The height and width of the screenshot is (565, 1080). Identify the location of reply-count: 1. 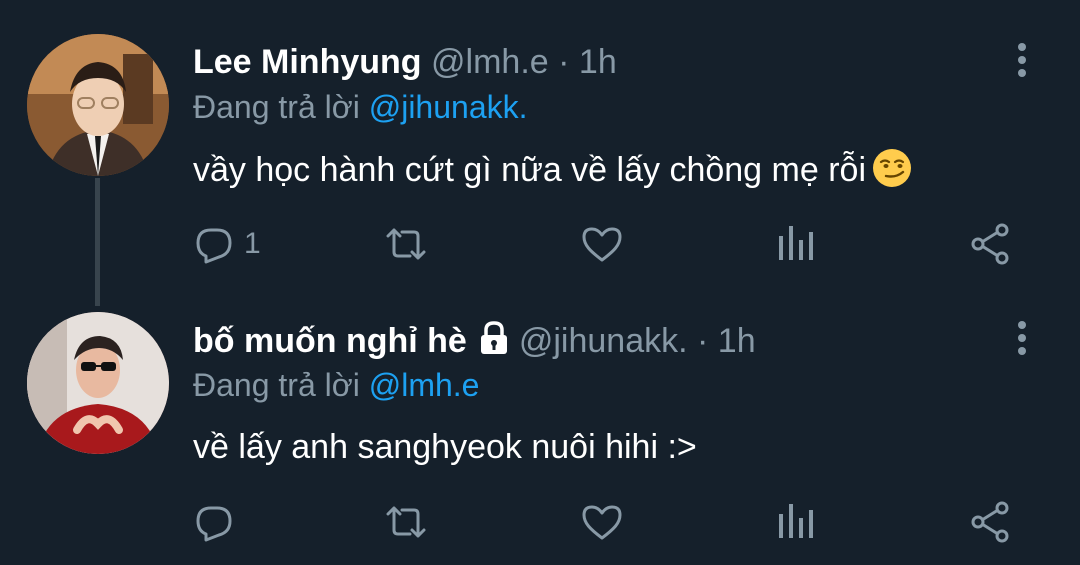
(252, 243).